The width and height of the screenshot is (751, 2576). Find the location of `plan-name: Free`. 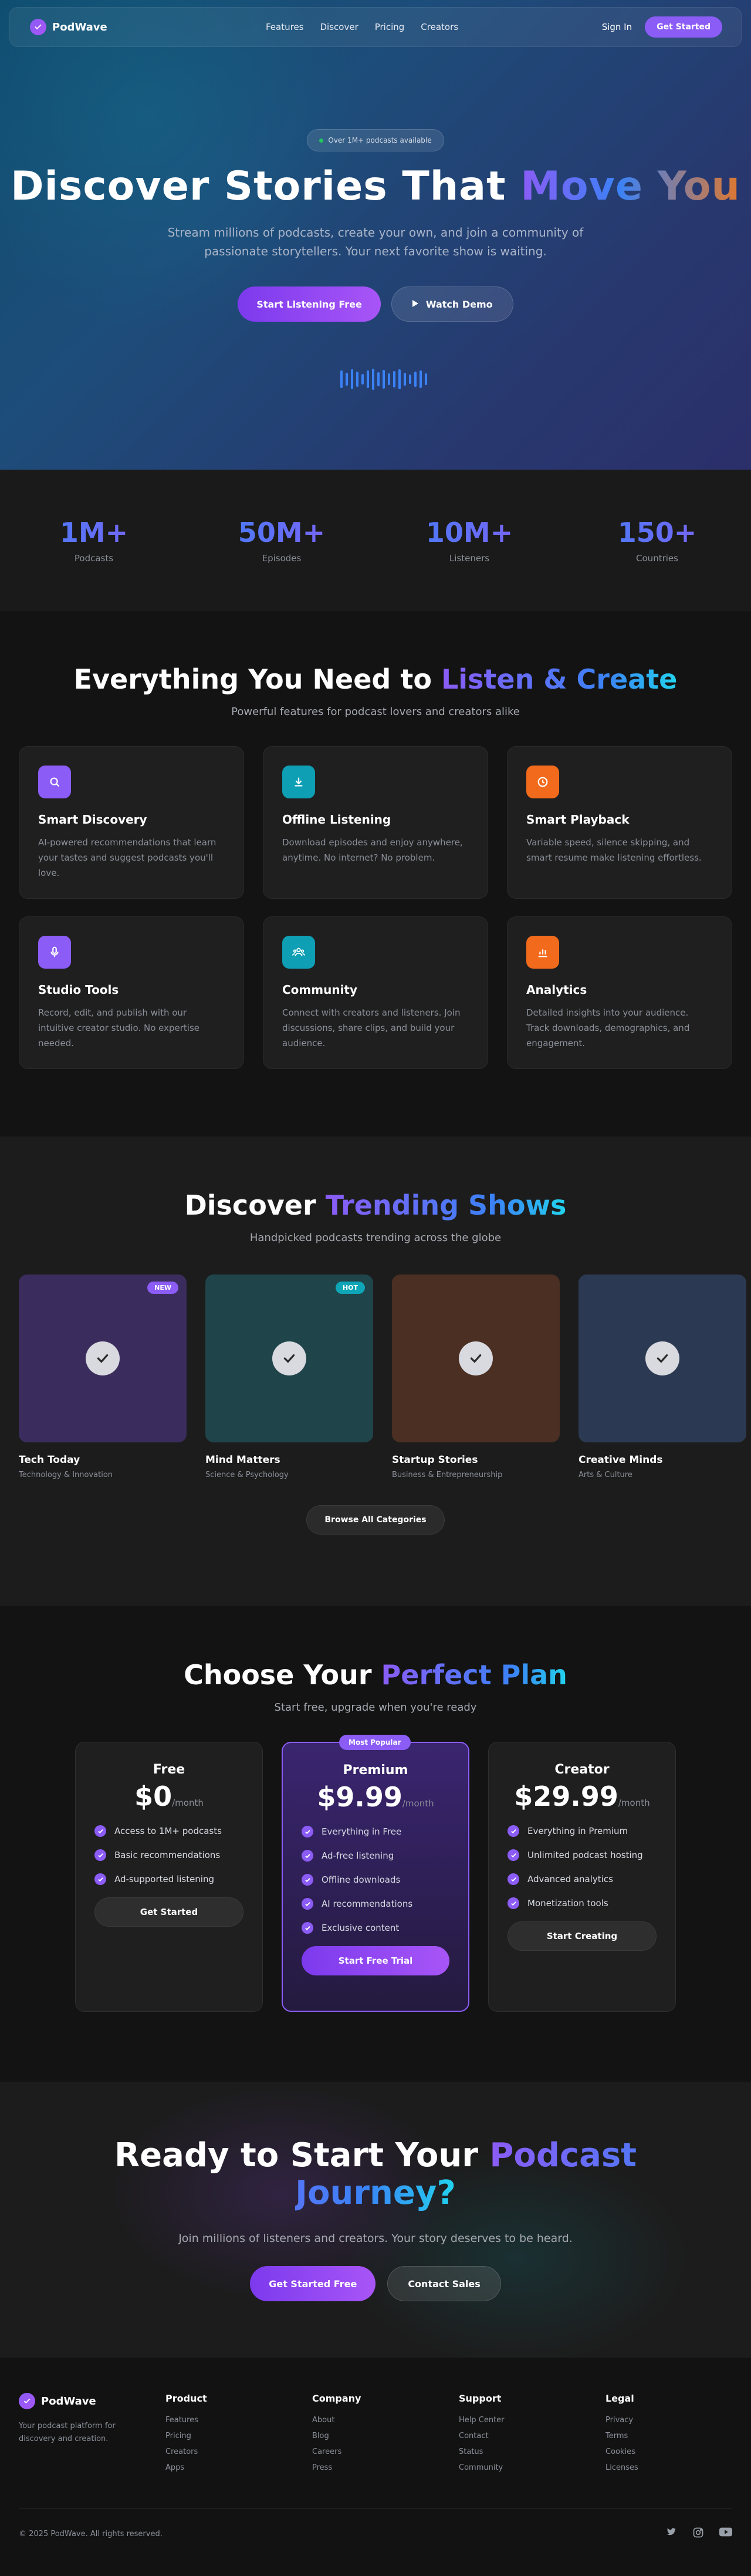

plan-name: Free is located at coordinates (169, 1769).